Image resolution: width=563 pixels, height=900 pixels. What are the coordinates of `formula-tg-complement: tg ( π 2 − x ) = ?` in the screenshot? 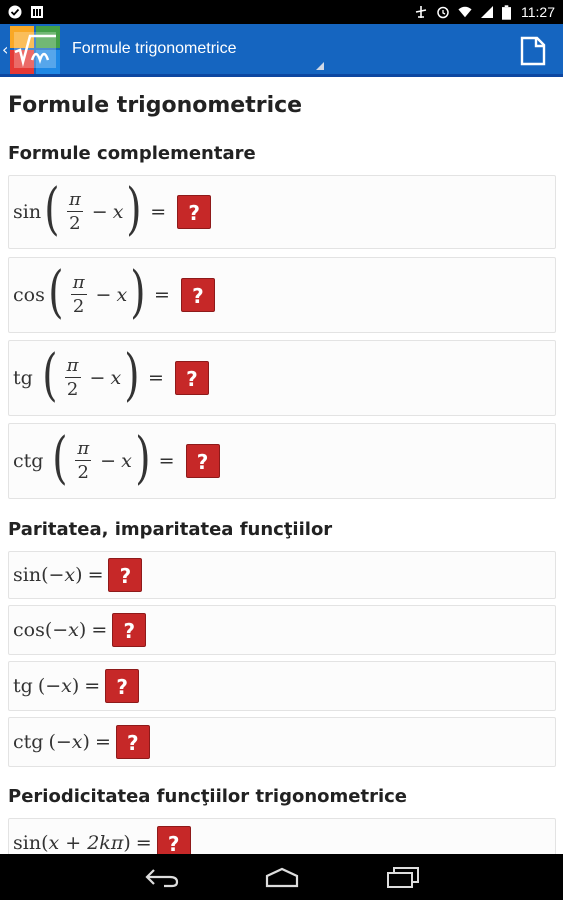 It's located at (111, 378).